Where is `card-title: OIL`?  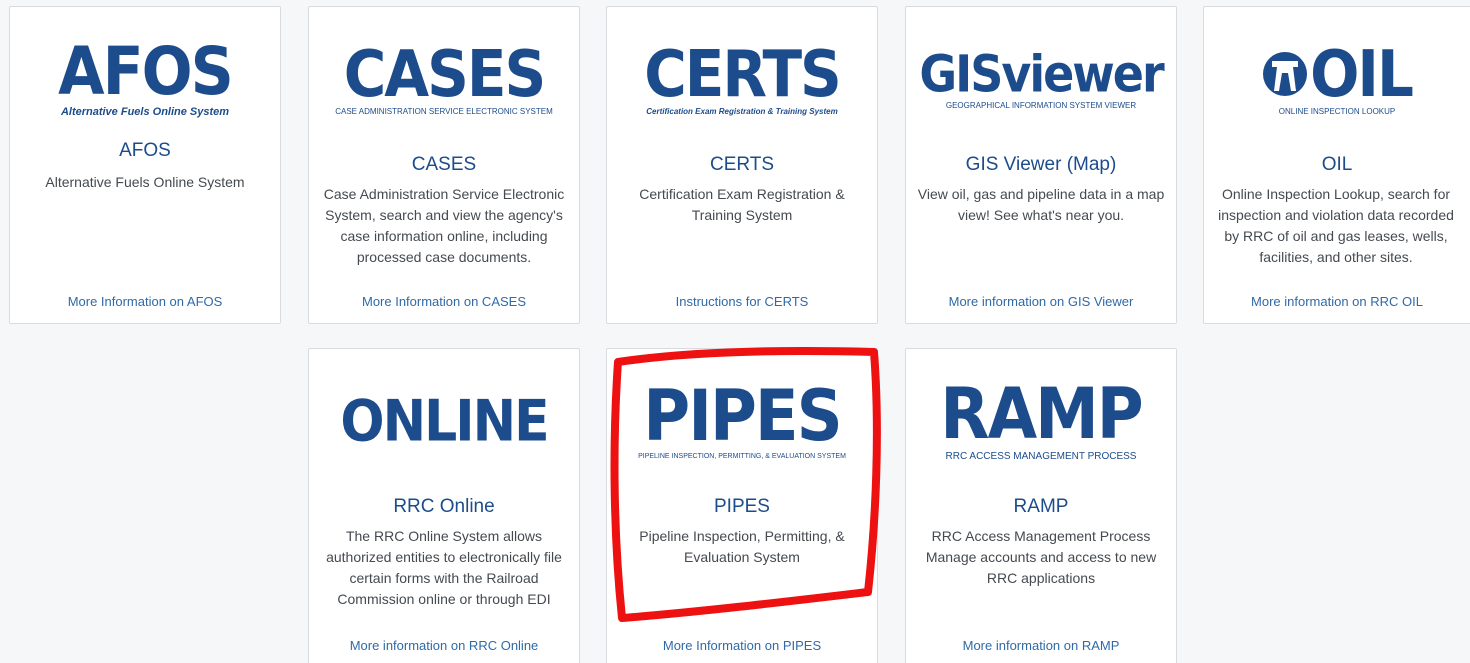 card-title: OIL is located at coordinates (1337, 164).